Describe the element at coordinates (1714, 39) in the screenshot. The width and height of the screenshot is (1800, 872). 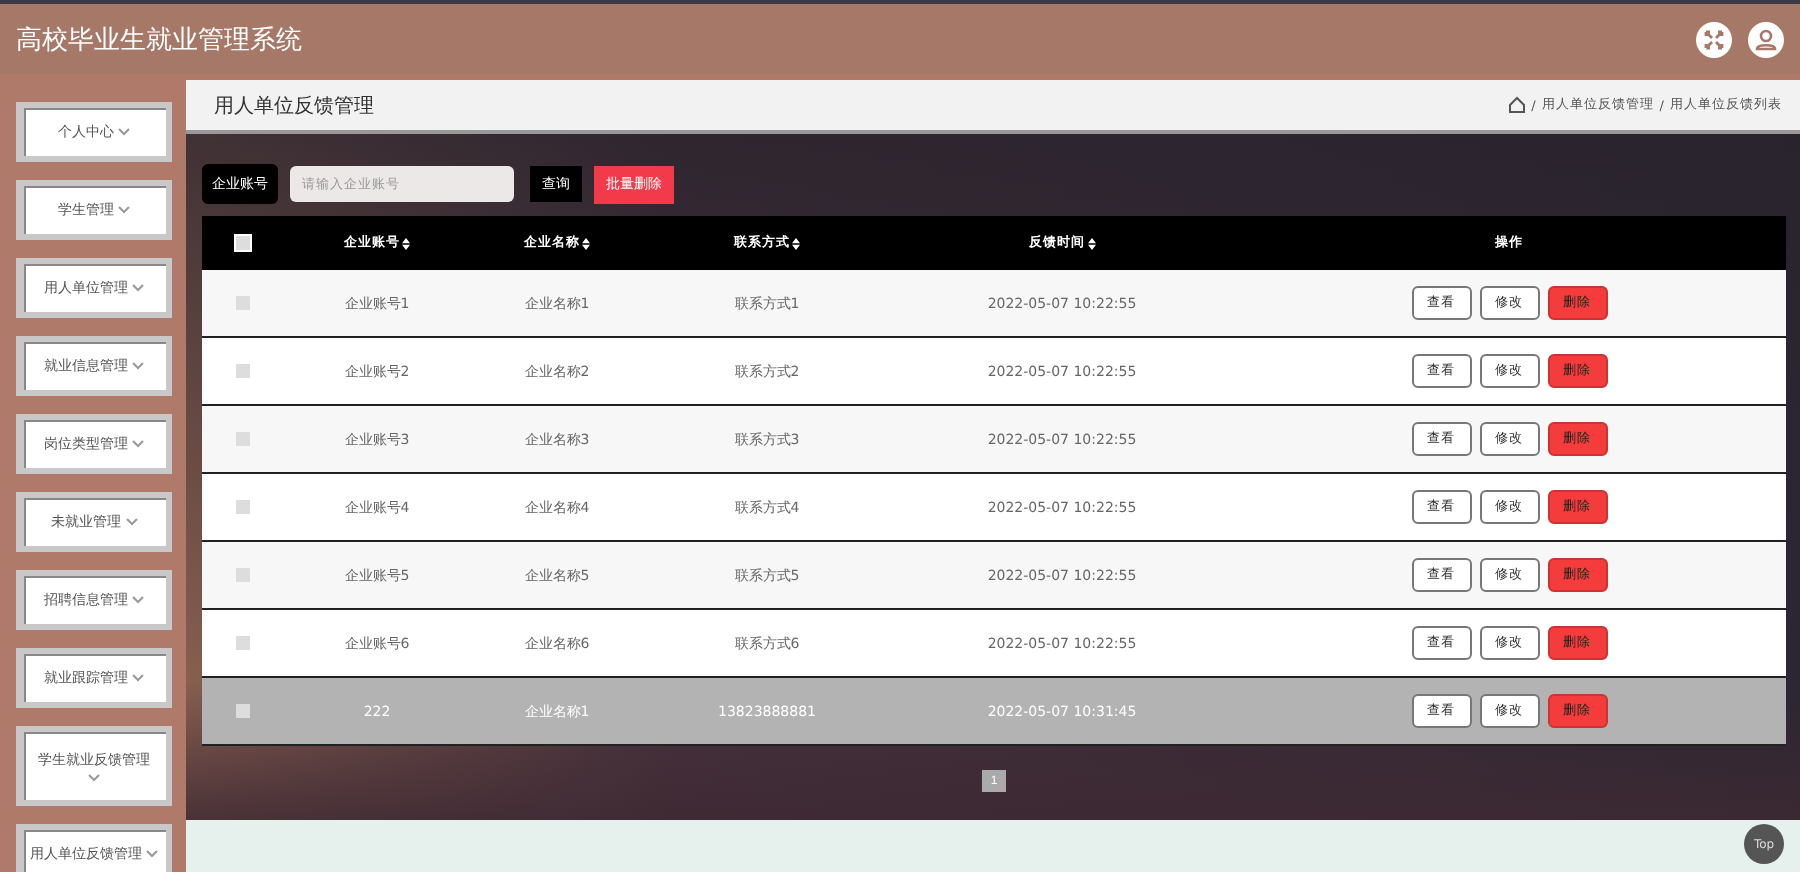
I see `fullscreen-icon` at that location.